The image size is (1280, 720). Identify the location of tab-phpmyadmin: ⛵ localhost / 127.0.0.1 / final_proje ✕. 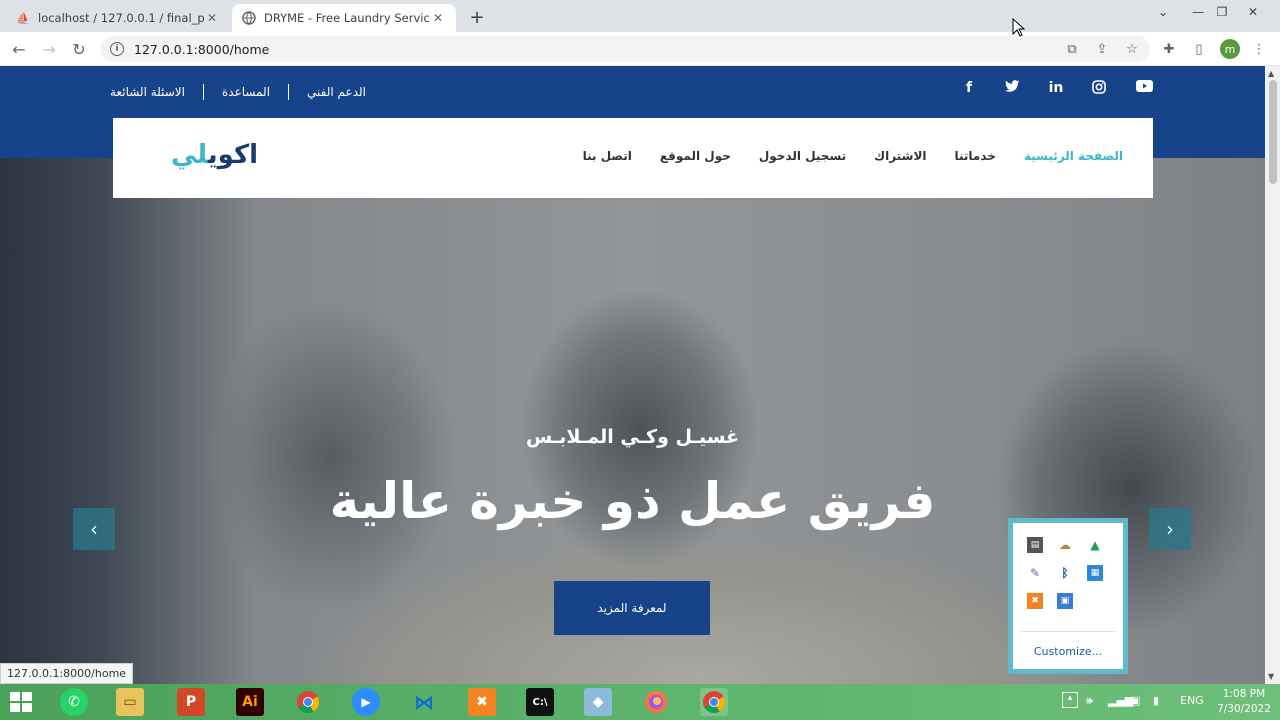
(118, 18).